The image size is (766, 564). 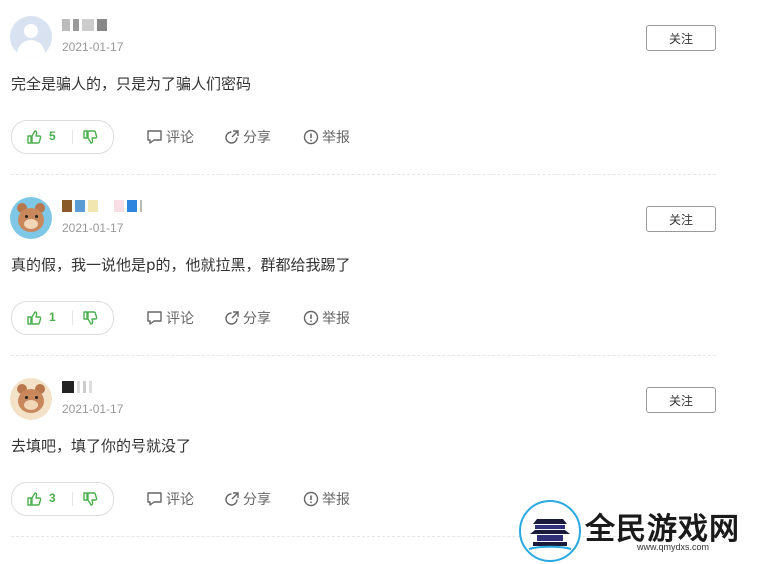 I want to click on vote-control: 3, so click(x=62, y=499).